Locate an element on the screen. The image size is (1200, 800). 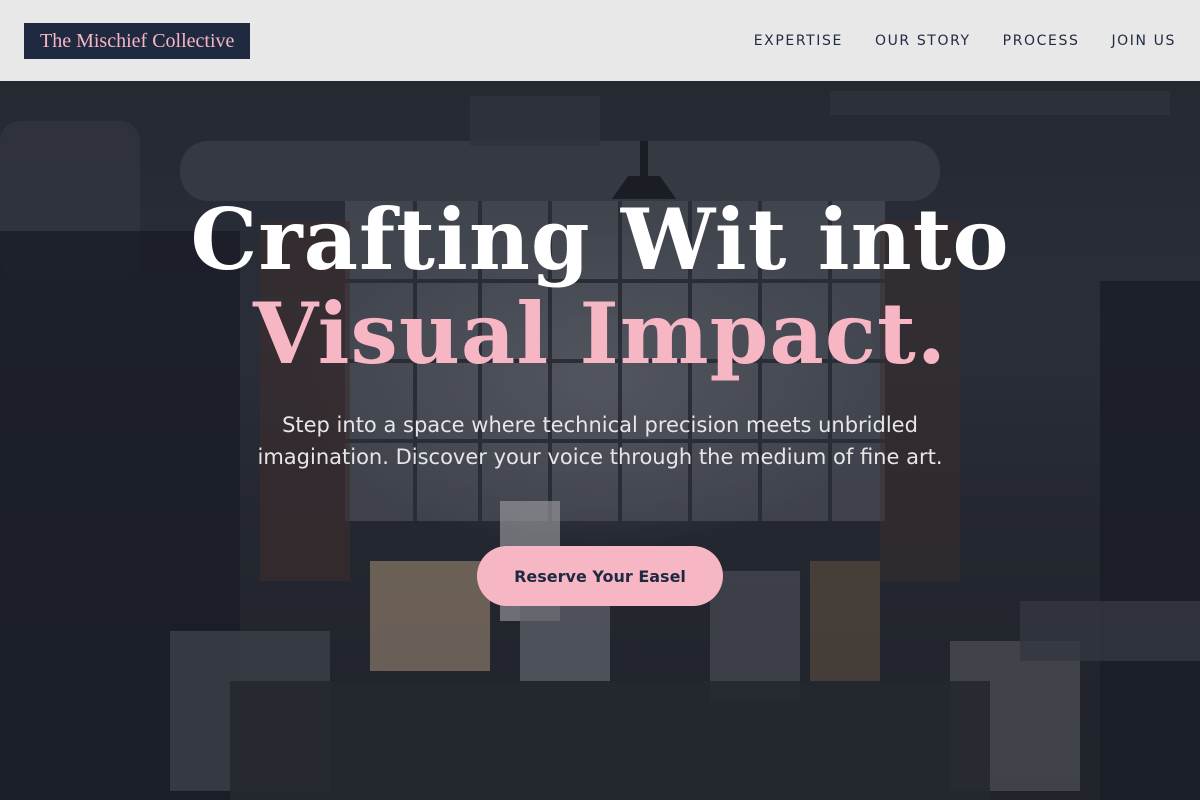
reserve-easel-button: Reserve Your Easel is located at coordinates (600, 576).